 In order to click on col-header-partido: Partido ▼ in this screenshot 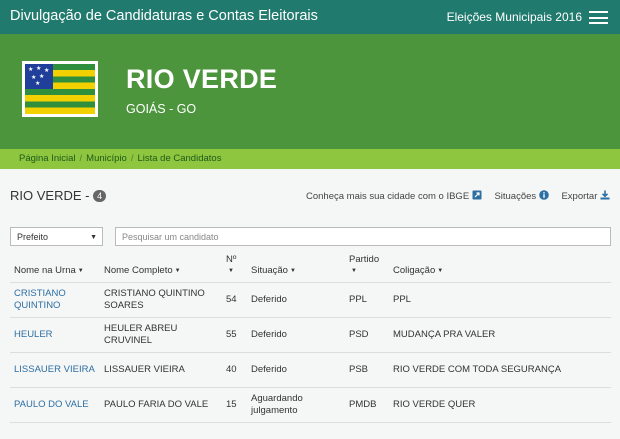, I will do `click(367, 266)`.